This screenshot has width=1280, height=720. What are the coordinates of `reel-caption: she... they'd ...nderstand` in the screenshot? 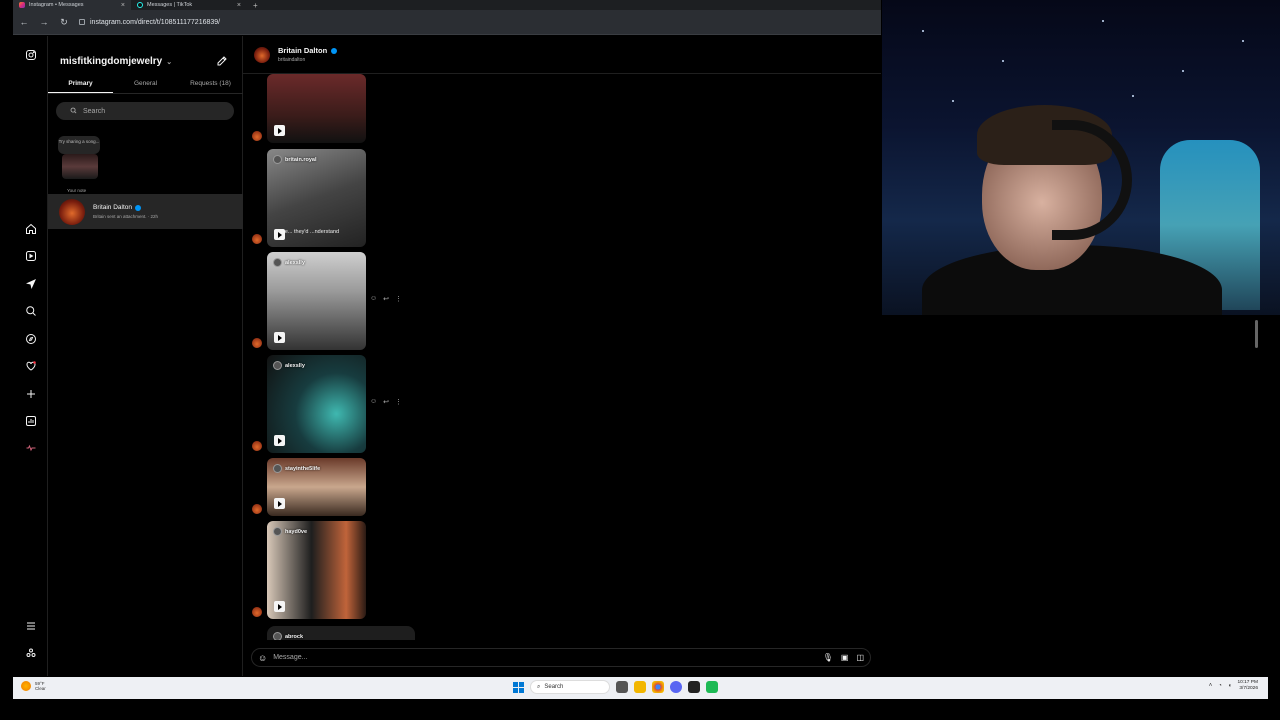 It's located at (309, 232).